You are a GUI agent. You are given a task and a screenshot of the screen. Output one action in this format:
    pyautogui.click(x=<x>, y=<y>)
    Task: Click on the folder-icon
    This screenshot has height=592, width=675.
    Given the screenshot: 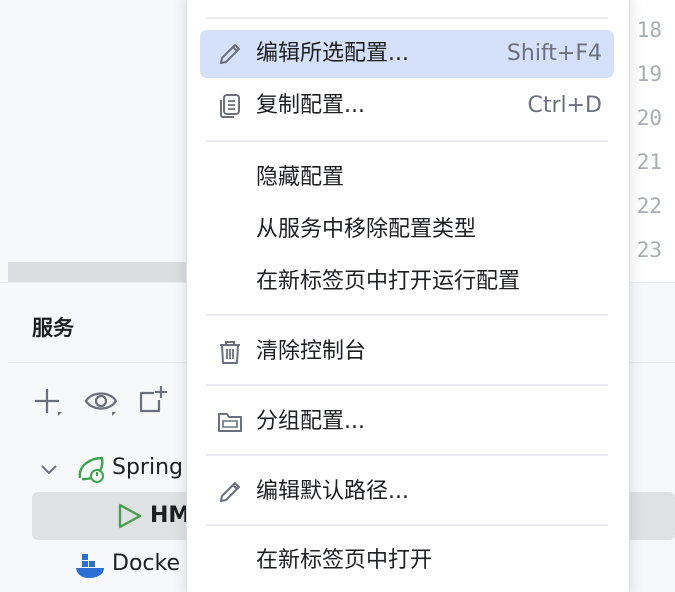 What is the action you would take?
    pyautogui.click(x=230, y=422)
    